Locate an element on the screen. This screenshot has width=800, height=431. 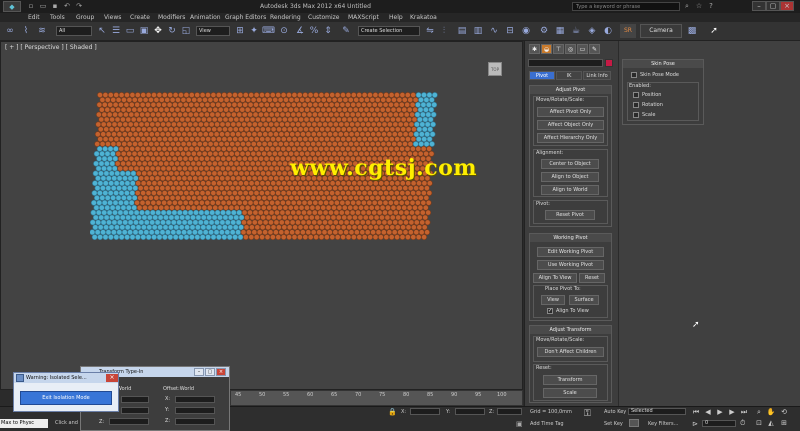
render-setup-icon: ⚙ is located at coordinates (544, 31).